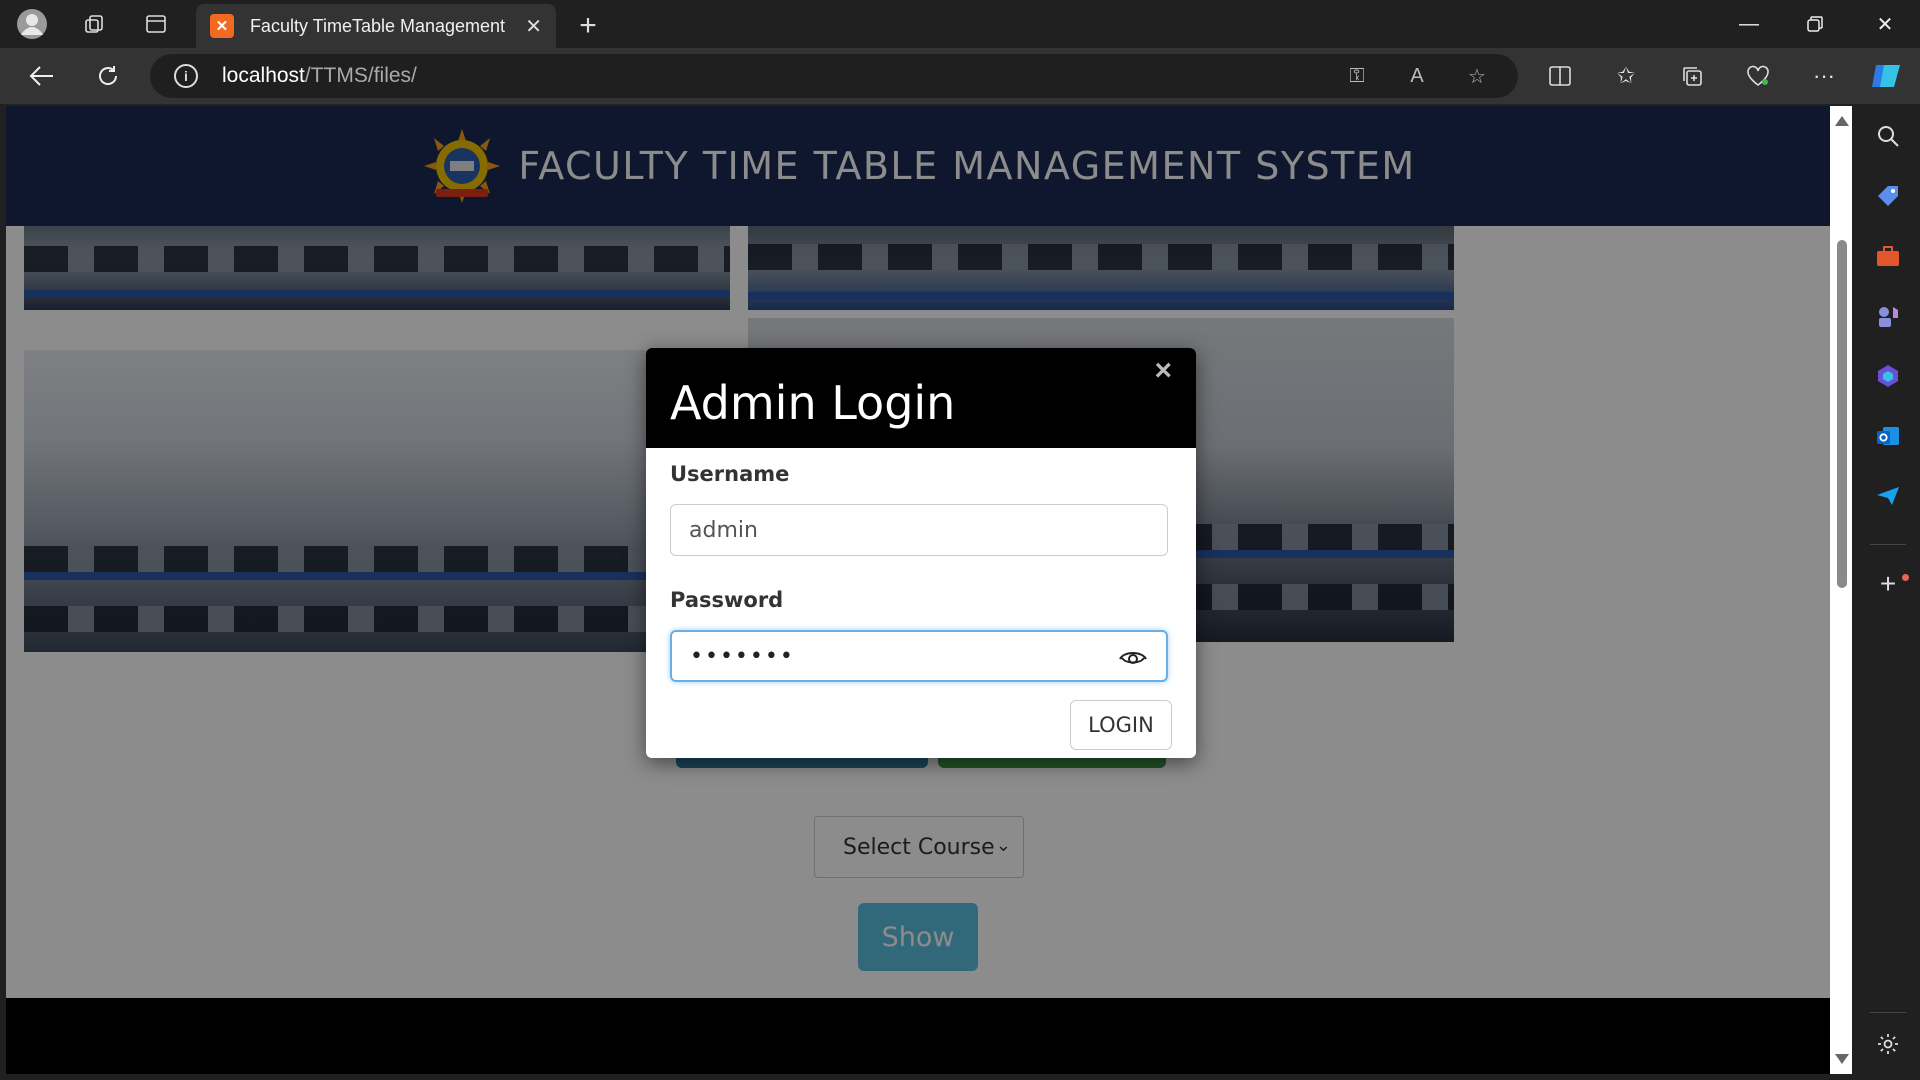 This screenshot has width=1920, height=1080. What do you see at coordinates (919, 530) in the screenshot?
I see `username-input: admin` at bounding box center [919, 530].